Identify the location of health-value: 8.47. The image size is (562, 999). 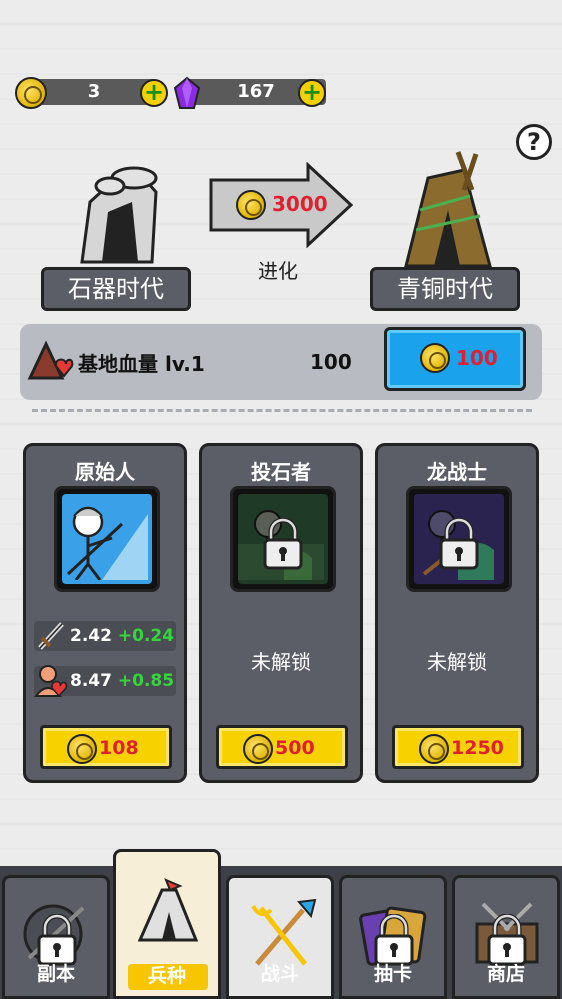
(91, 681).